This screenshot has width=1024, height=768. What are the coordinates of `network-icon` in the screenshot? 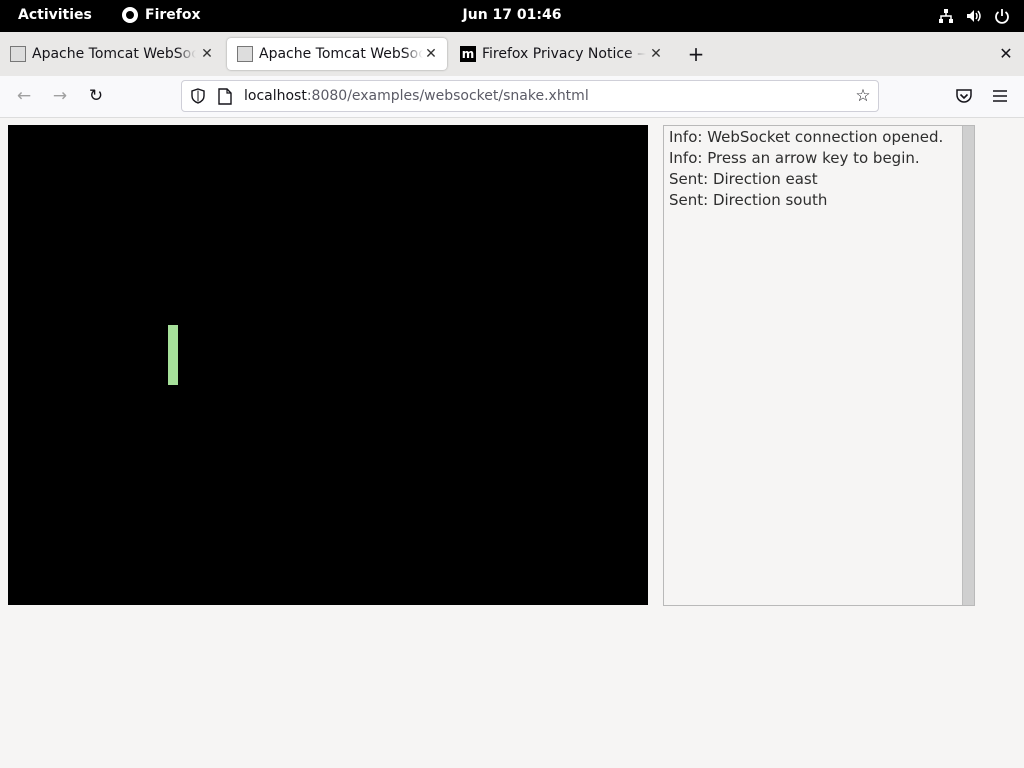 It's located at (946, 16).